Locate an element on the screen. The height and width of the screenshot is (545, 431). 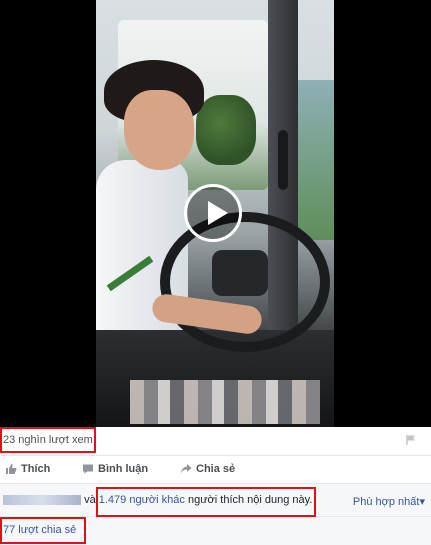
action-bar: Thích Bình luận Chia sẻ is located at coordinates (215, 470).